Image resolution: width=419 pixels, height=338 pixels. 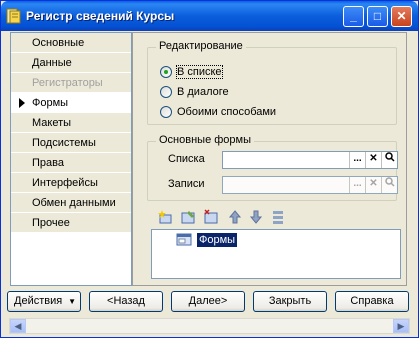 I want to click on next-button: Далее>, so click(x=208, y=301).